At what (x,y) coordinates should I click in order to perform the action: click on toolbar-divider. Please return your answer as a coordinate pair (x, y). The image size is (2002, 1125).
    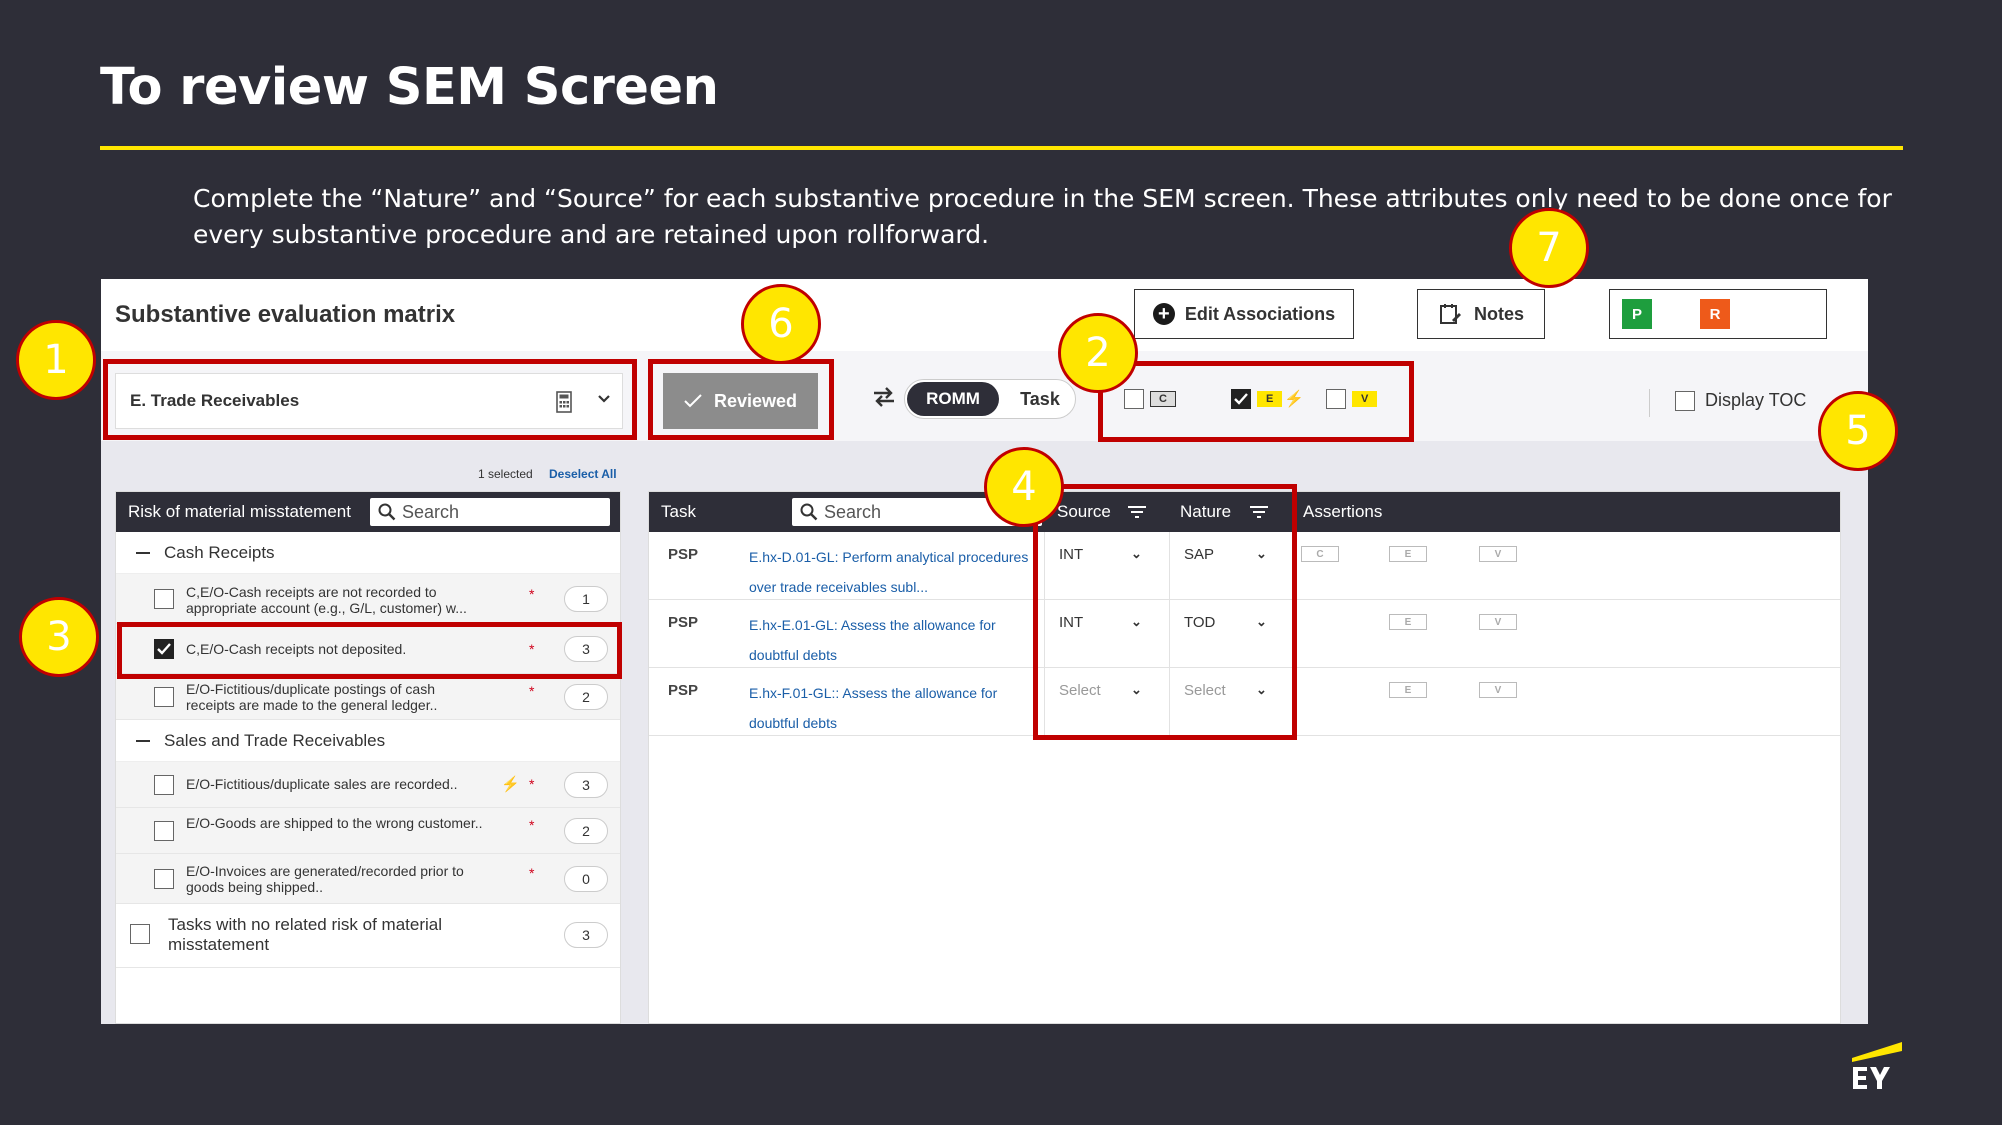
    Looking at the image, I should click on (1649, 403).